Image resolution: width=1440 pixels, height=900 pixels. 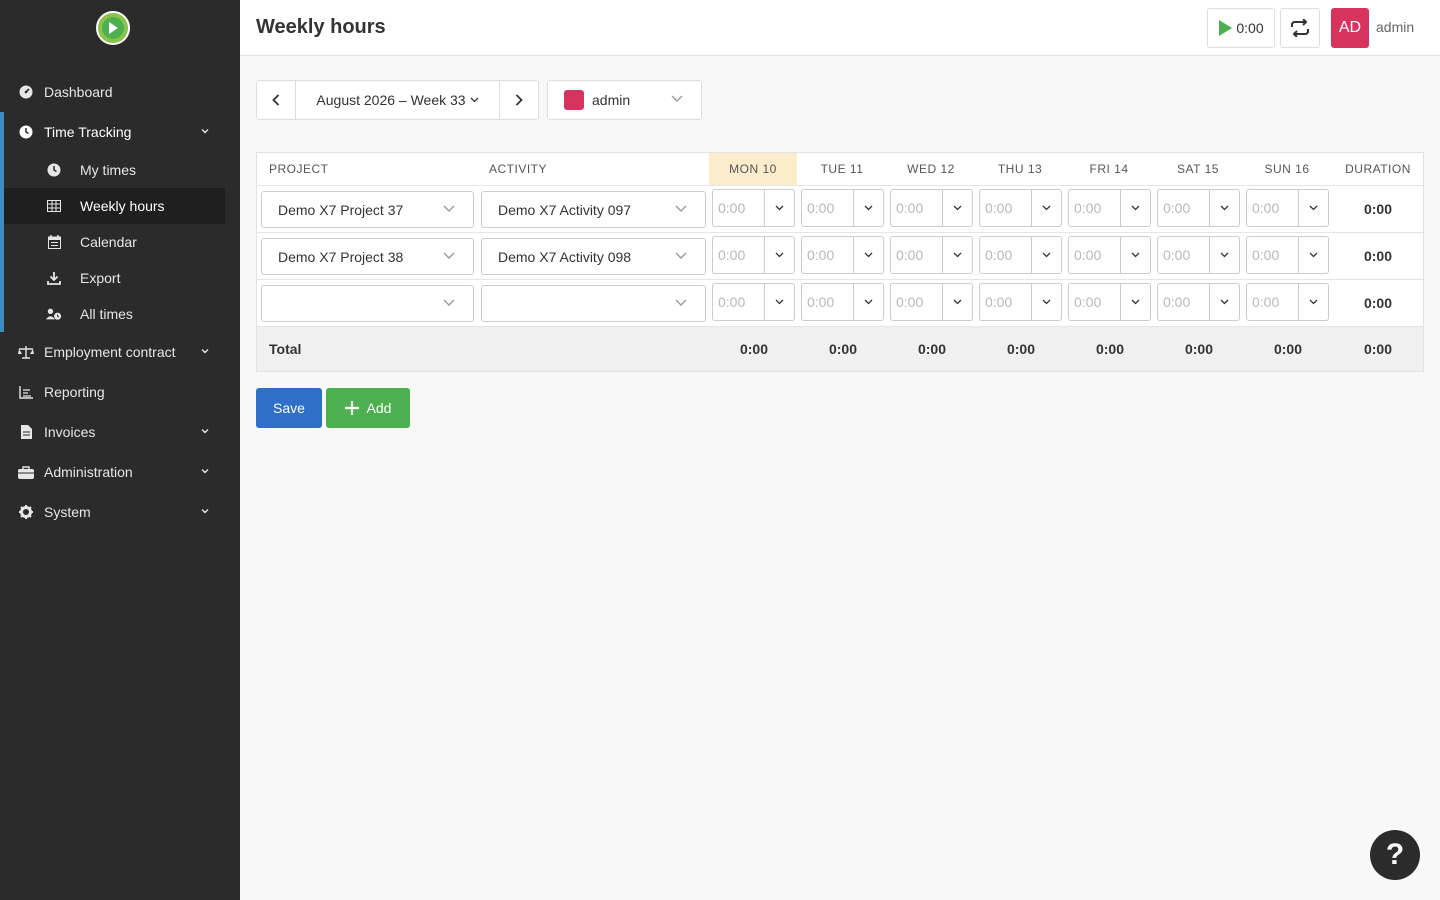 What do you see at coordinates (341, 256) in the screenshot?
I see `project-select-value: Demo X7 Project 38` at bounding box center [341, 256].